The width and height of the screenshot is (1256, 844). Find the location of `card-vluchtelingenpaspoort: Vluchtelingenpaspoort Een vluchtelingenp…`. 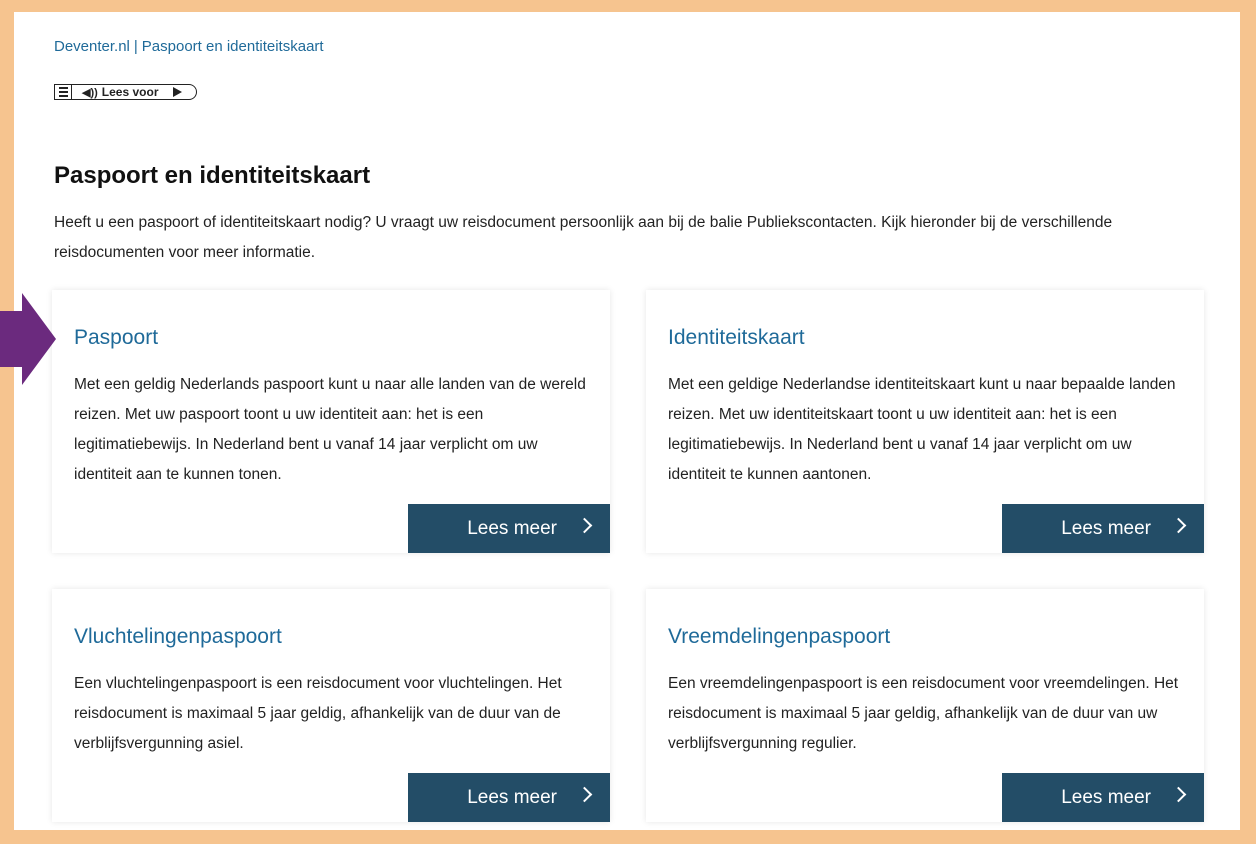

card-vluchtelingenpaspoort: Vluchtelingenpaspoort Een vluchtelingenp… is located at coordinates (331, 705).